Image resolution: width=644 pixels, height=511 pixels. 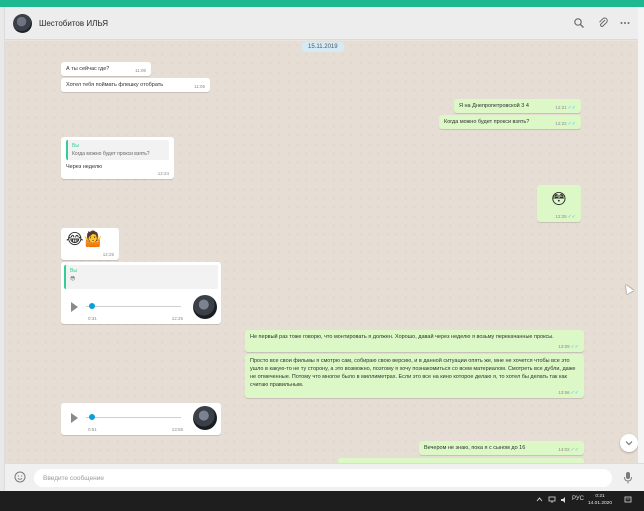 I want to click on message-outgoing: Когда можно будет прокси взять? 12:22✓✓, so click(x=510, y=122).